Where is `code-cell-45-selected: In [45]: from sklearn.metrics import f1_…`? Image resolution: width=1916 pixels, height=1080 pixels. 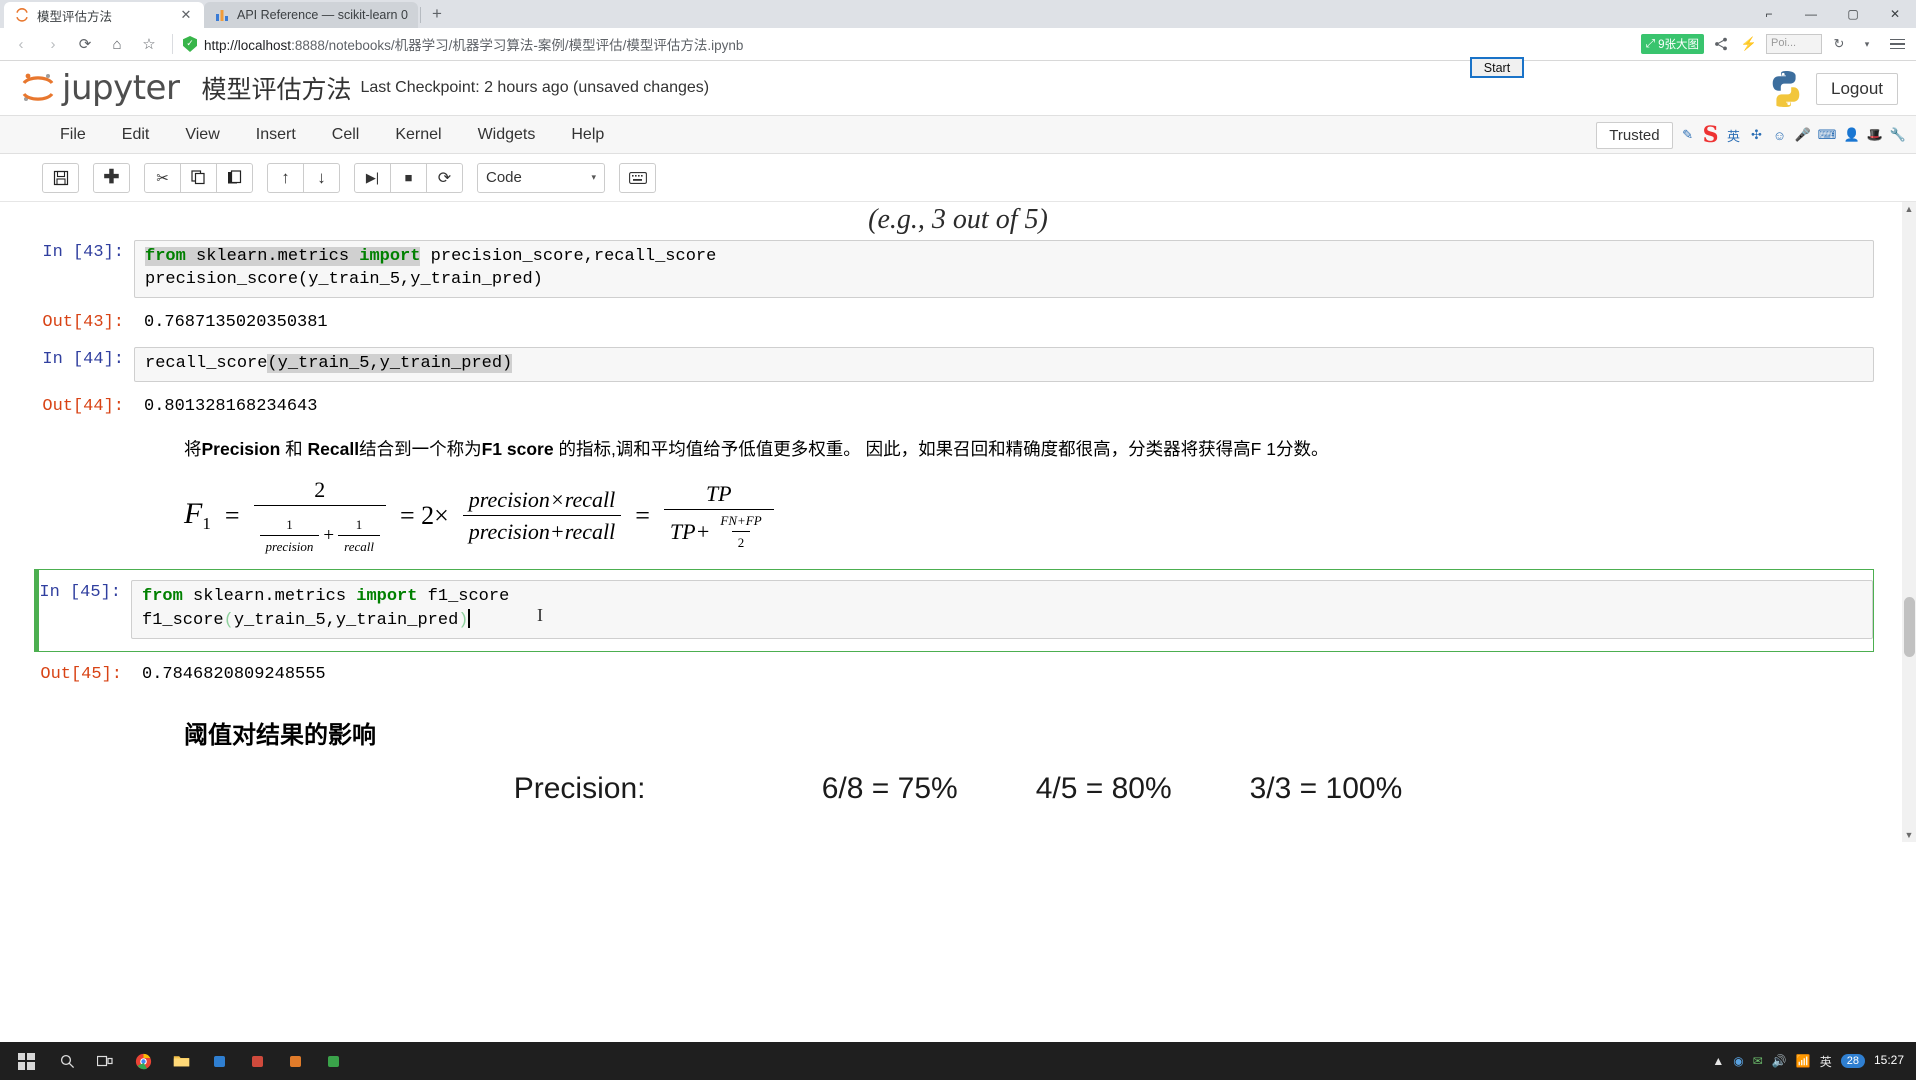
code-cell-45-selected: In [45]: from sklearn.metrics import f1_… is located at coordinates (954, 610).